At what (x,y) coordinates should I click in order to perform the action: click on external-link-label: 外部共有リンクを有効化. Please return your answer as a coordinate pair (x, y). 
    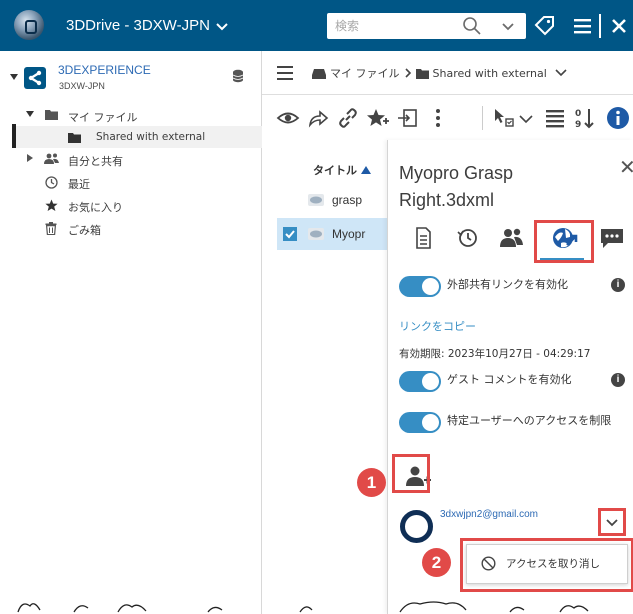
    Looking at the image, I should click on (507, 284).